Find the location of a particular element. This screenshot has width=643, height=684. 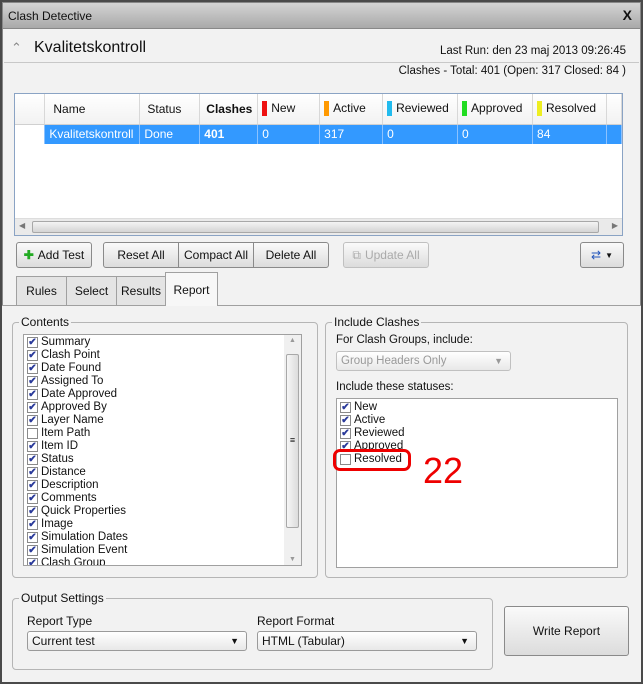

list-item: ✔ Clash Group is located at coordinates (162, 561).